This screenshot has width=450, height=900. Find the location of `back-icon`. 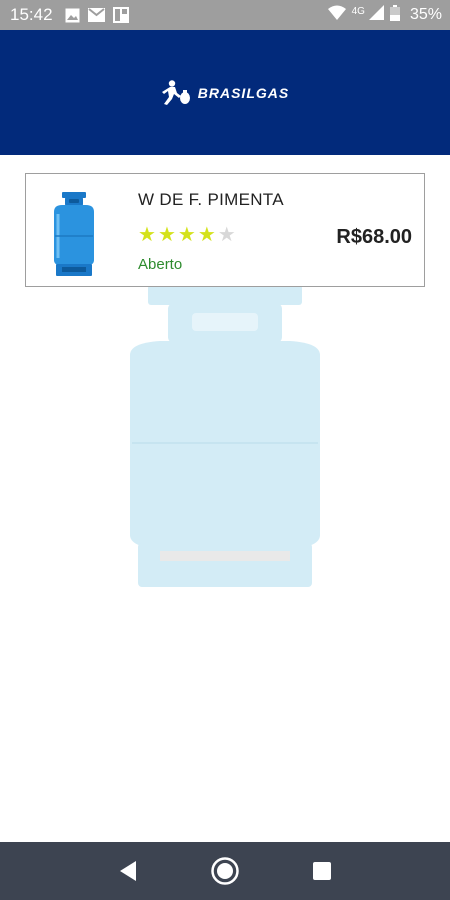

back-icon is located at coordinates (128, 871).